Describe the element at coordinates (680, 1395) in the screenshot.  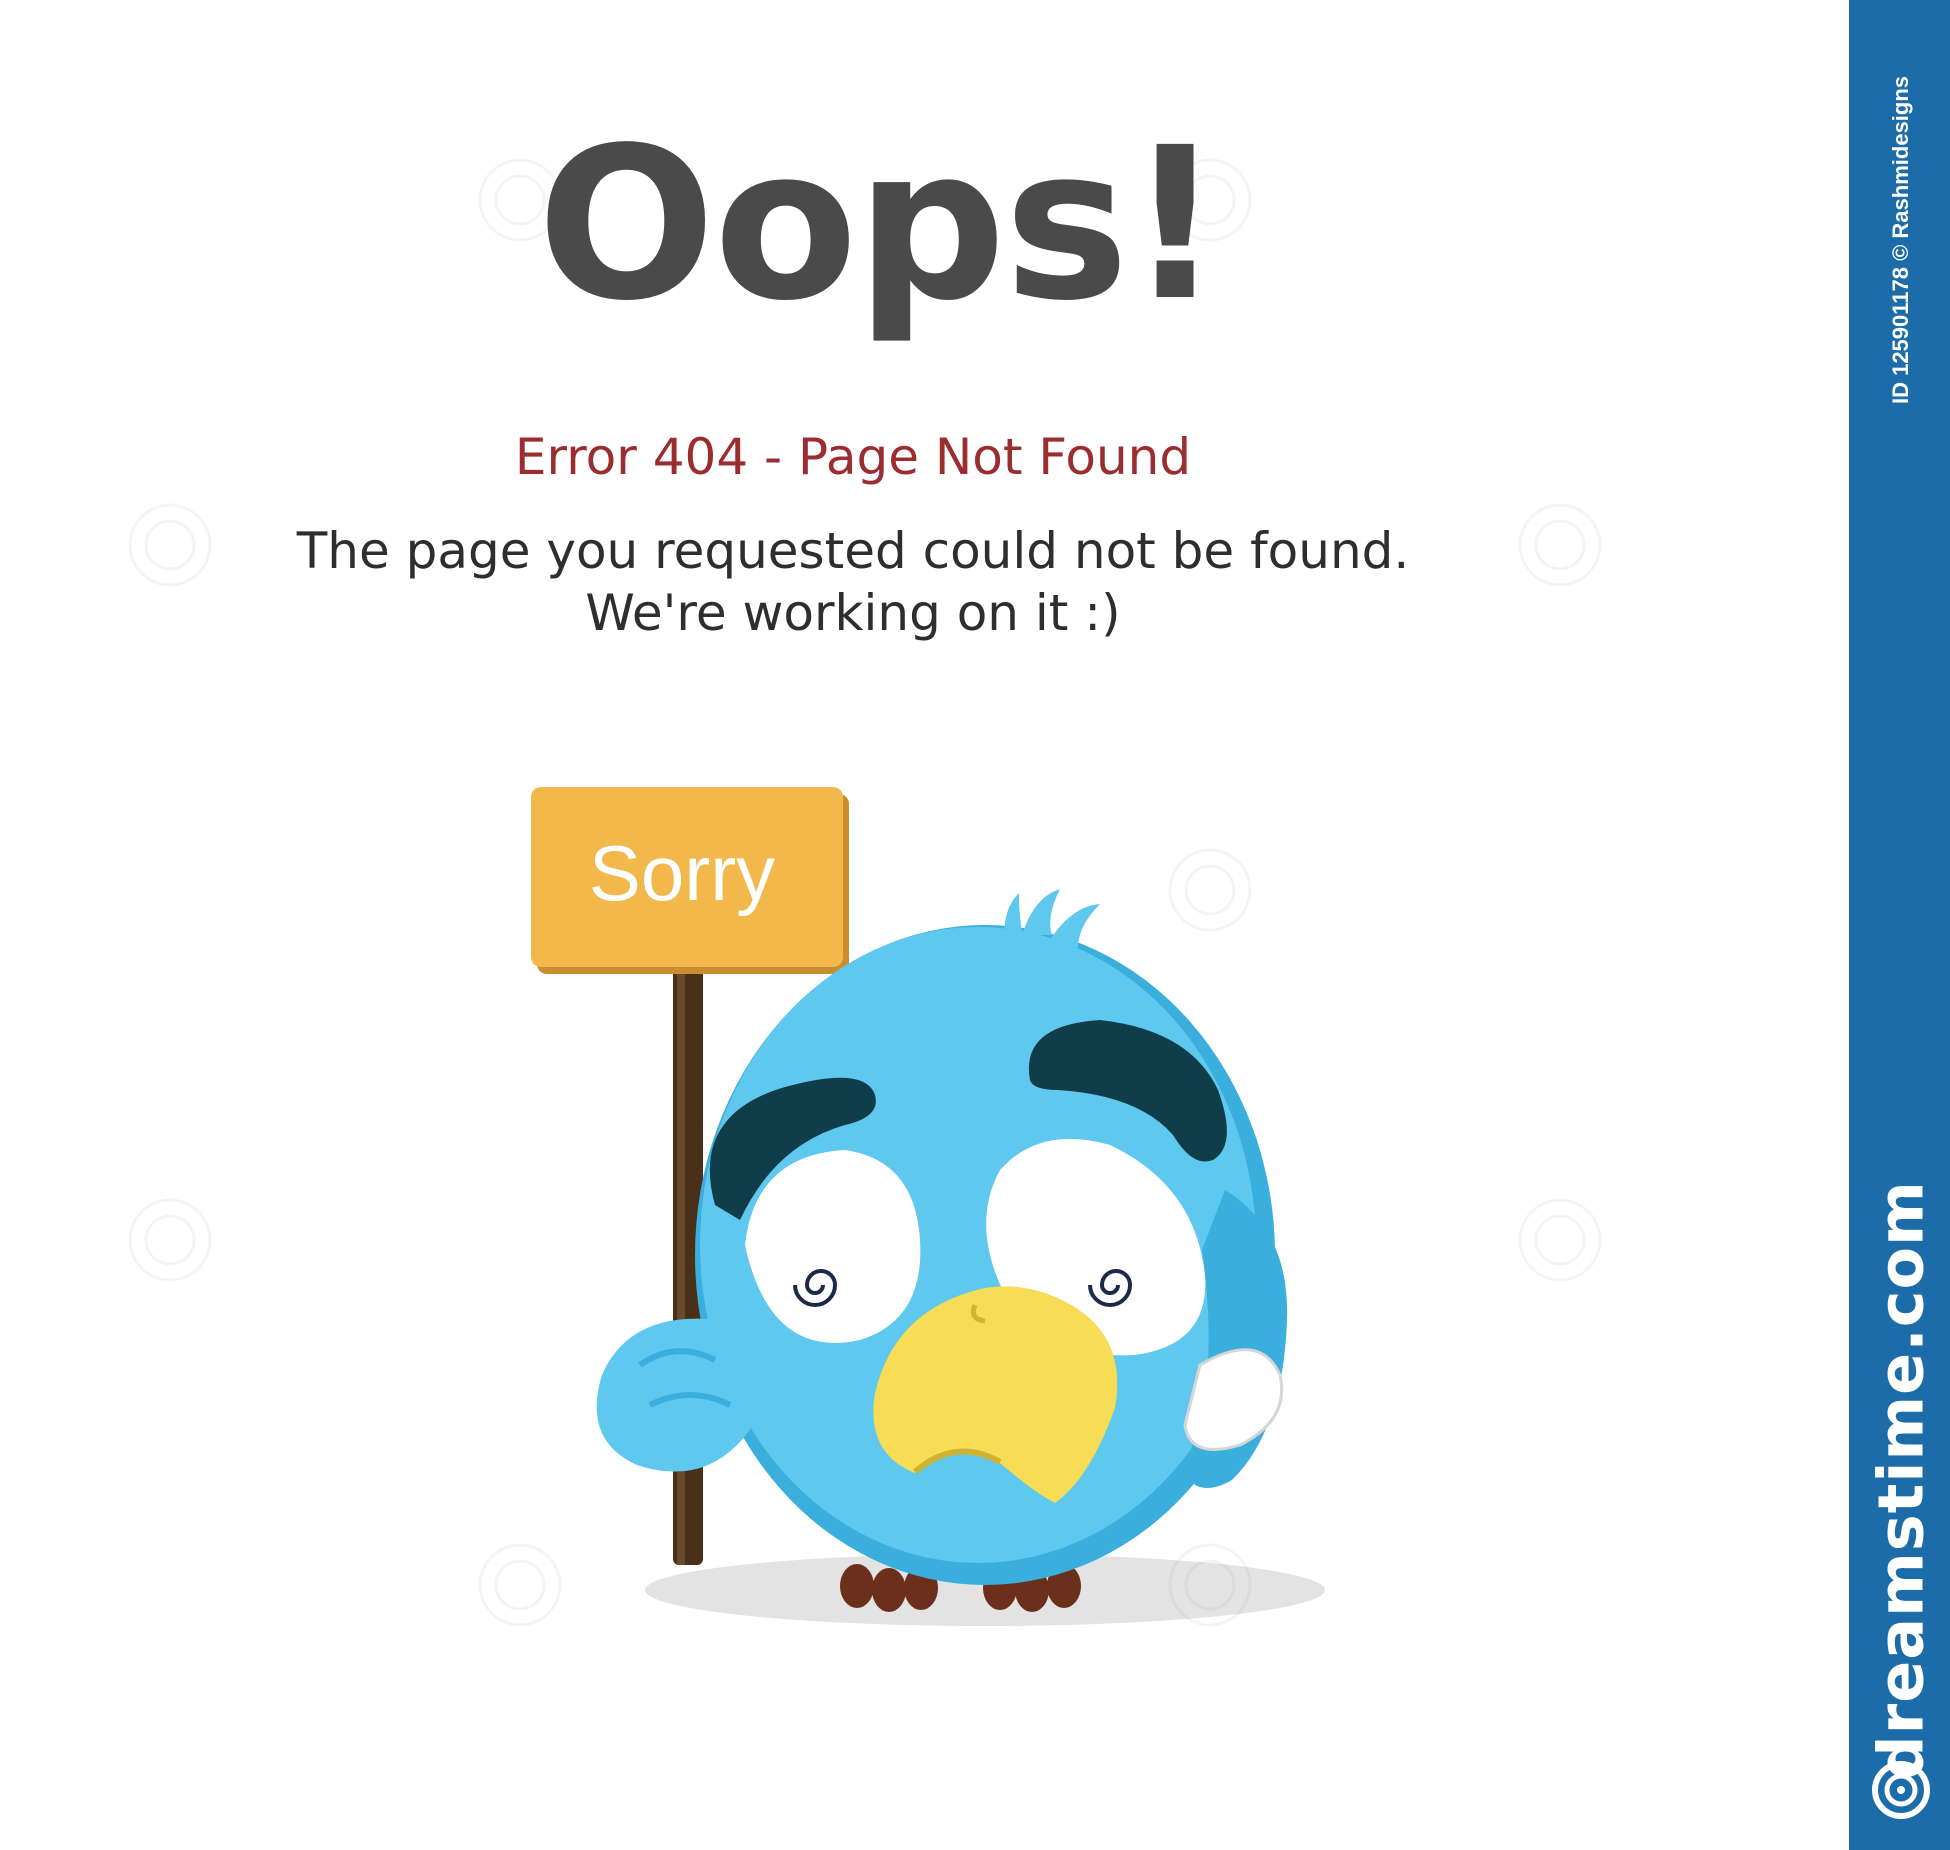
I see `bird-left-wing` at that location.